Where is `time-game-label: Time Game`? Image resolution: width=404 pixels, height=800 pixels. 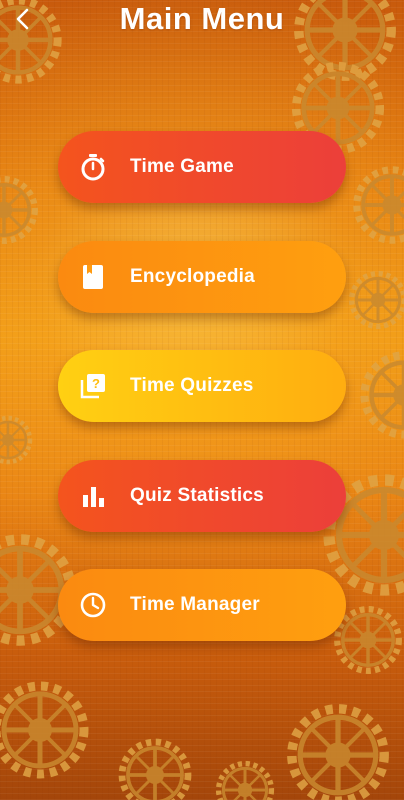
time-game-label: Time Game is located at coordinates (182, 166).